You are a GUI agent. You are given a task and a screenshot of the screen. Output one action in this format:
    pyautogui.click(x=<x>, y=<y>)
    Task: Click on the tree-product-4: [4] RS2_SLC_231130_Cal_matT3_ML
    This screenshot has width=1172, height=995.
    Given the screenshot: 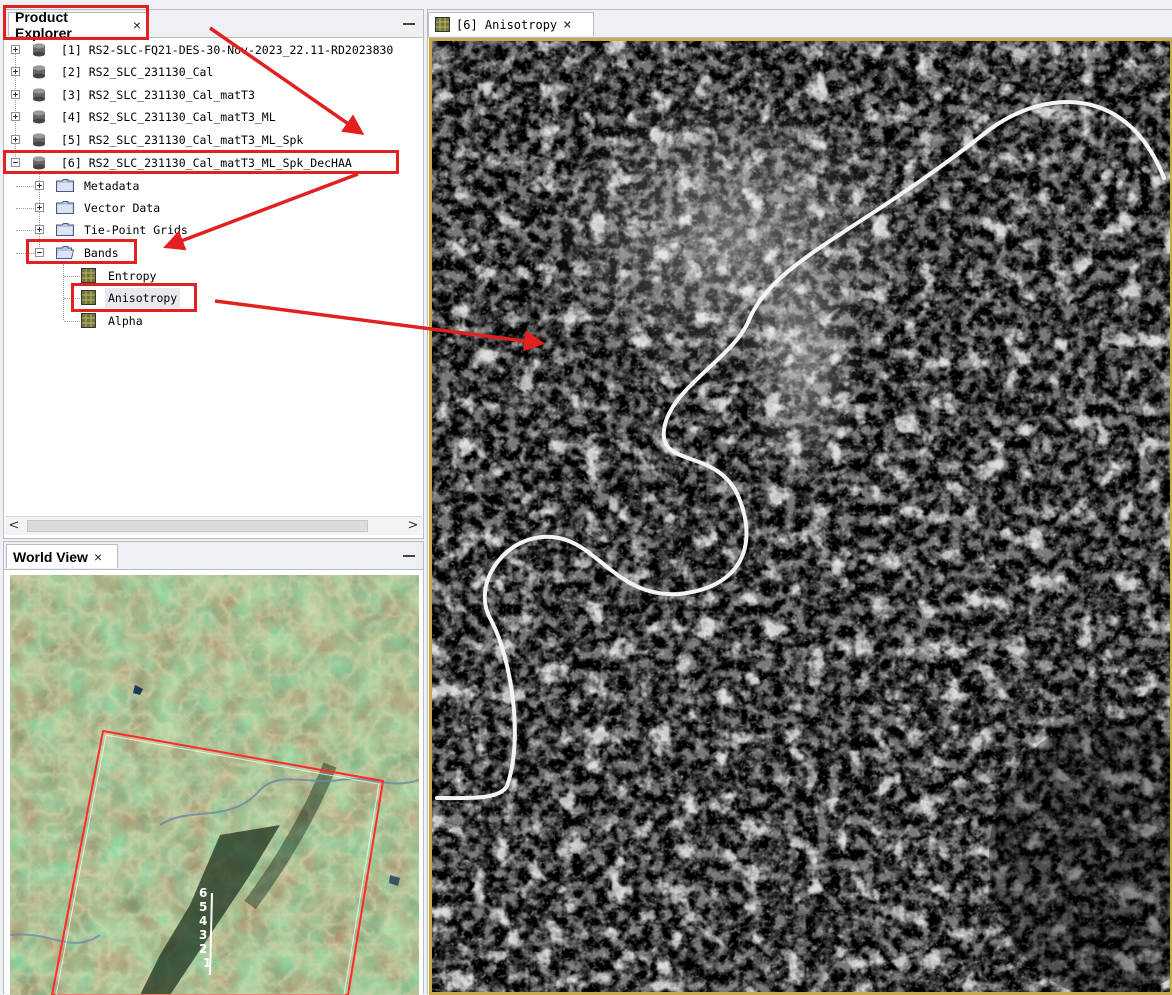 What is the action you would take?
    pyautogui.click(x=214, y=117)
    